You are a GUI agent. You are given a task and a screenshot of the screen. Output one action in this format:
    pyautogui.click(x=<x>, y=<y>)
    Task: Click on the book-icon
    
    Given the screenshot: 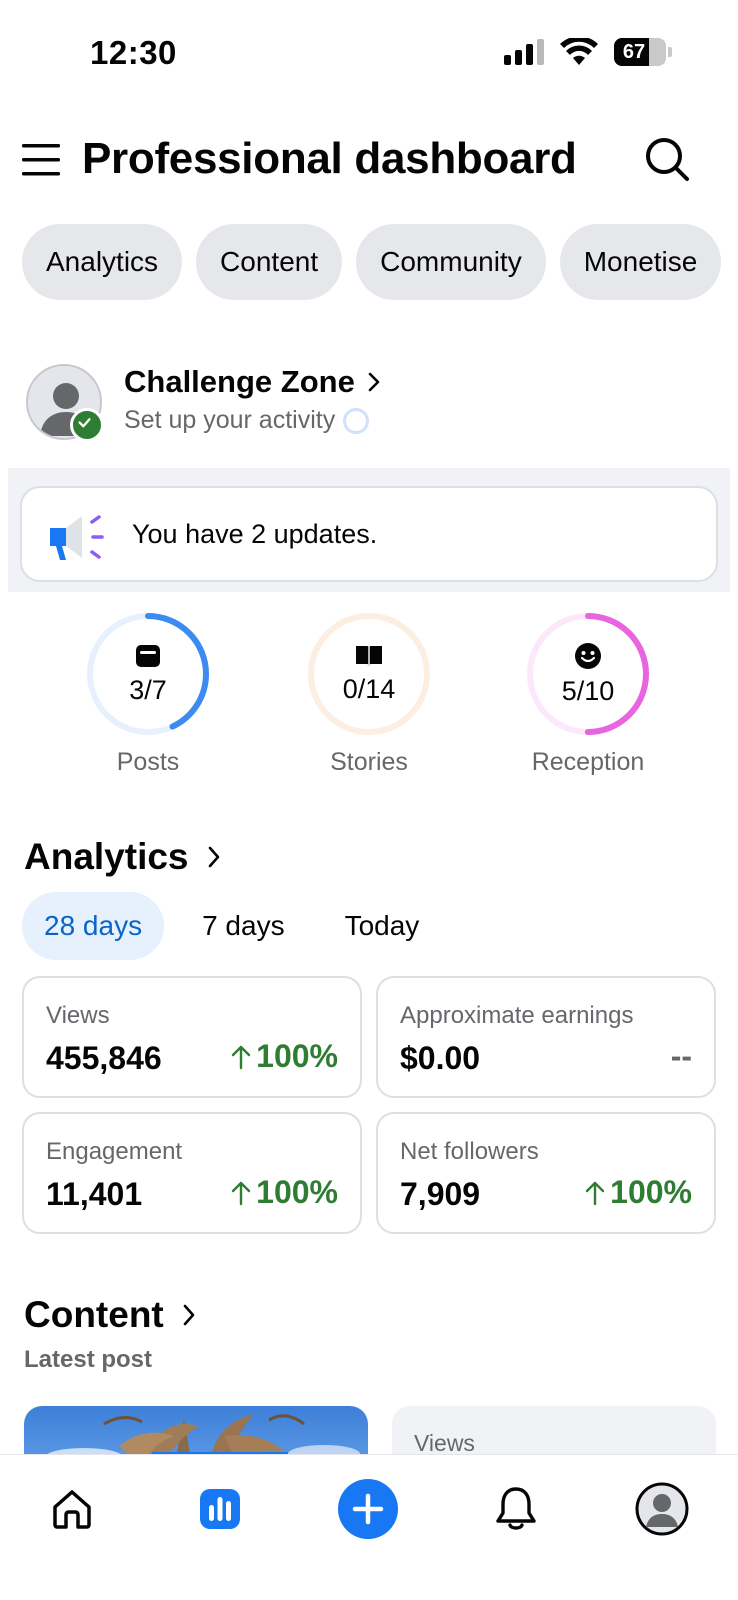 What is the action you would take?
    pyautogui.click(x=369, y=655)
    